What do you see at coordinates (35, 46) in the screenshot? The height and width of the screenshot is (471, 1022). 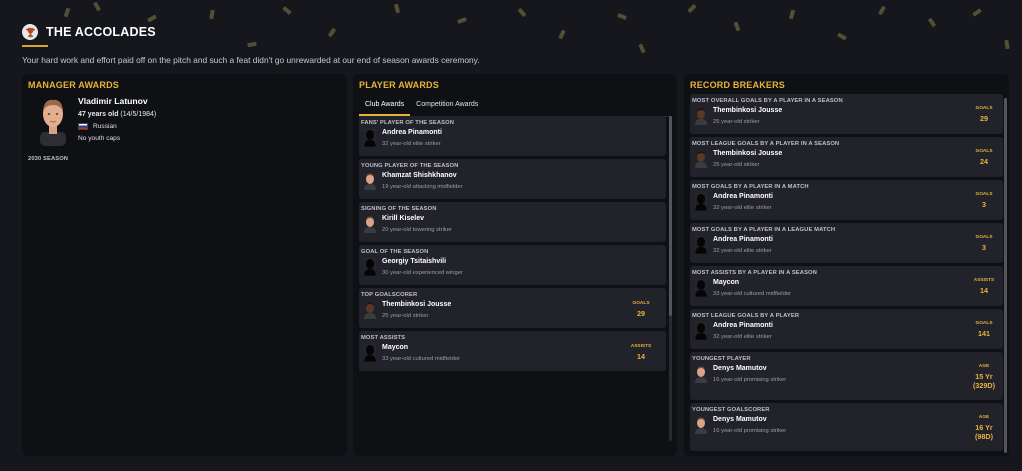 I see `title-underline` at bounding box center [35, 46].